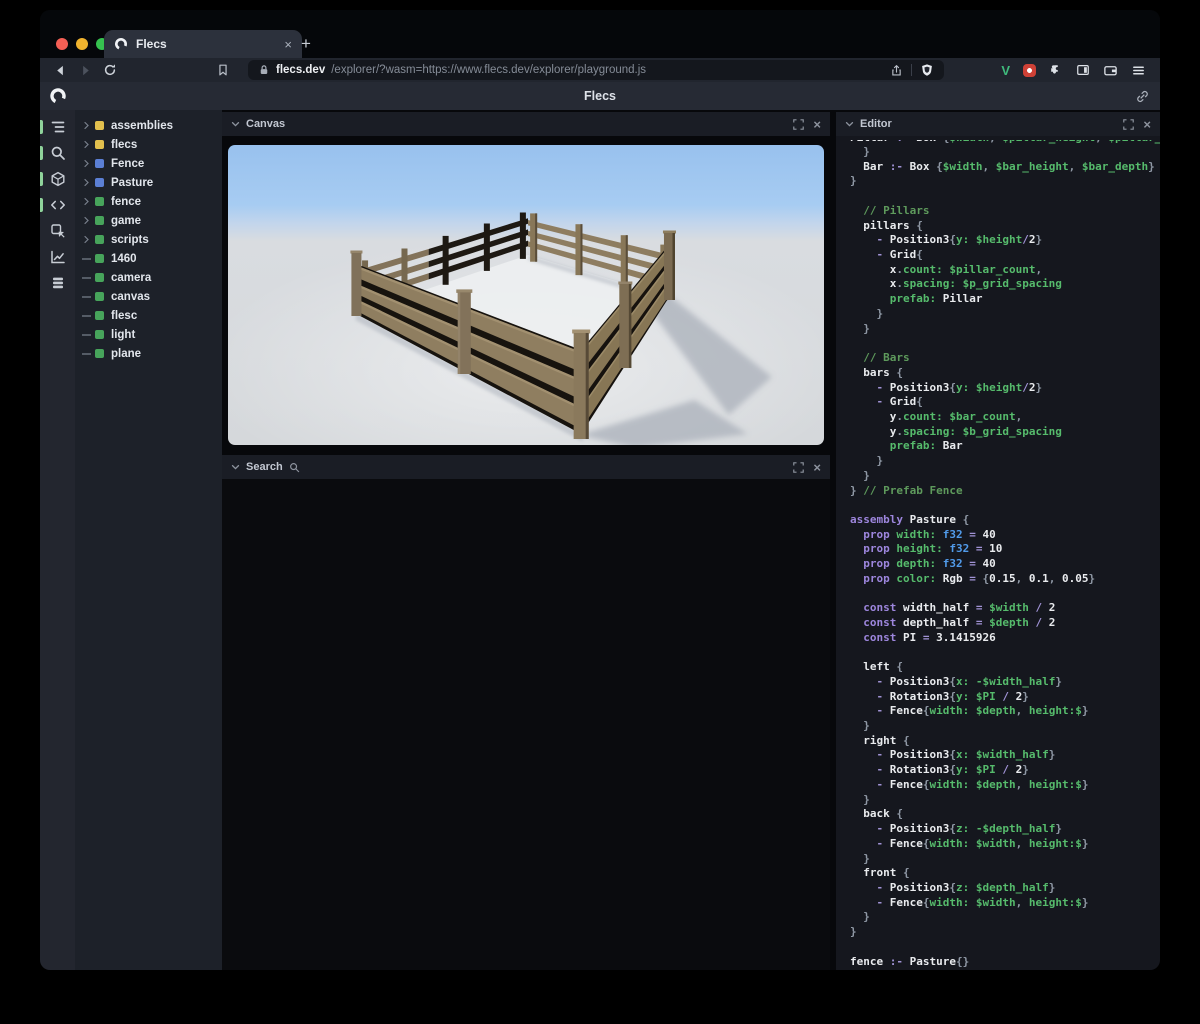 This screenshot has height=1024, width=1200. What do you see at coordinates (896, 70) in the screenshot?
I see `share-icon` at bounding box center [896, 70].